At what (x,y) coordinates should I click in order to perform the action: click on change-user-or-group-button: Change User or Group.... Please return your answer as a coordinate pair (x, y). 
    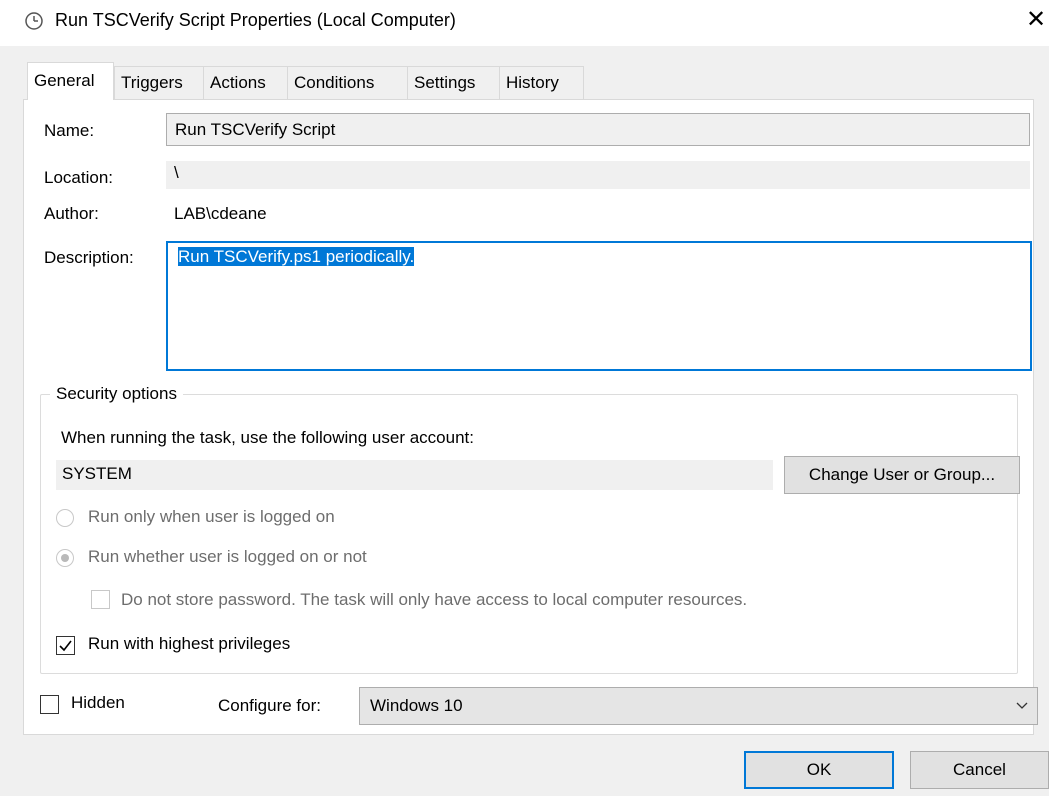
    Looking at the image, I should click on (902, 475).